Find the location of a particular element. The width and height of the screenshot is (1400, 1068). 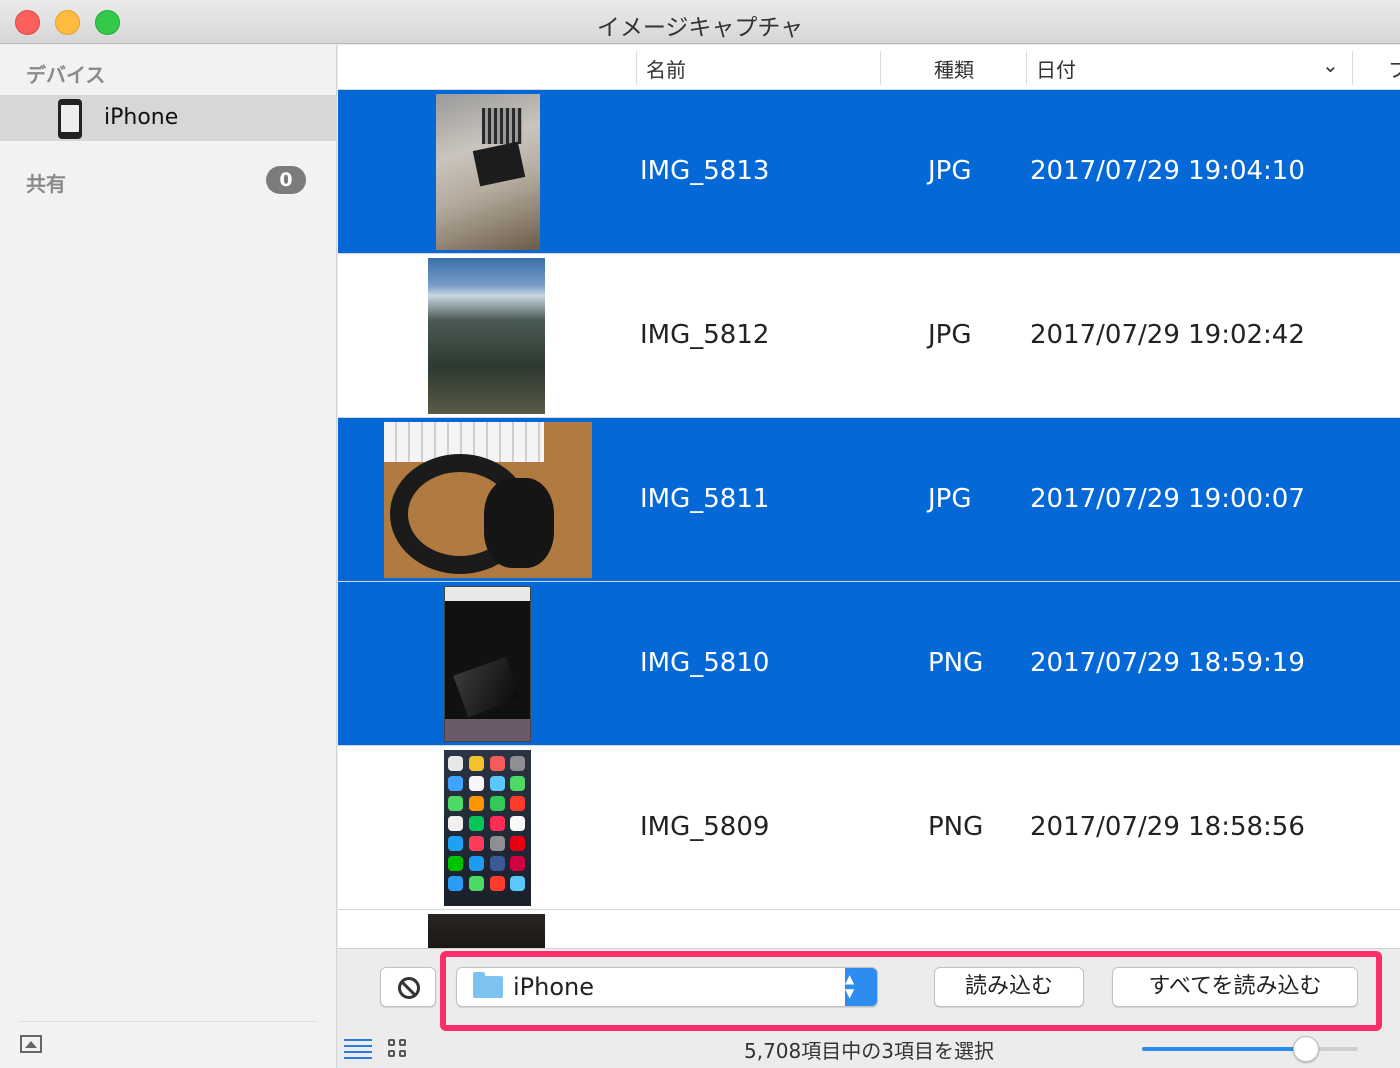

table-row: IMG_5810 PNG 2017/07/29 18:59:19 is located at coordinates (869, 664).